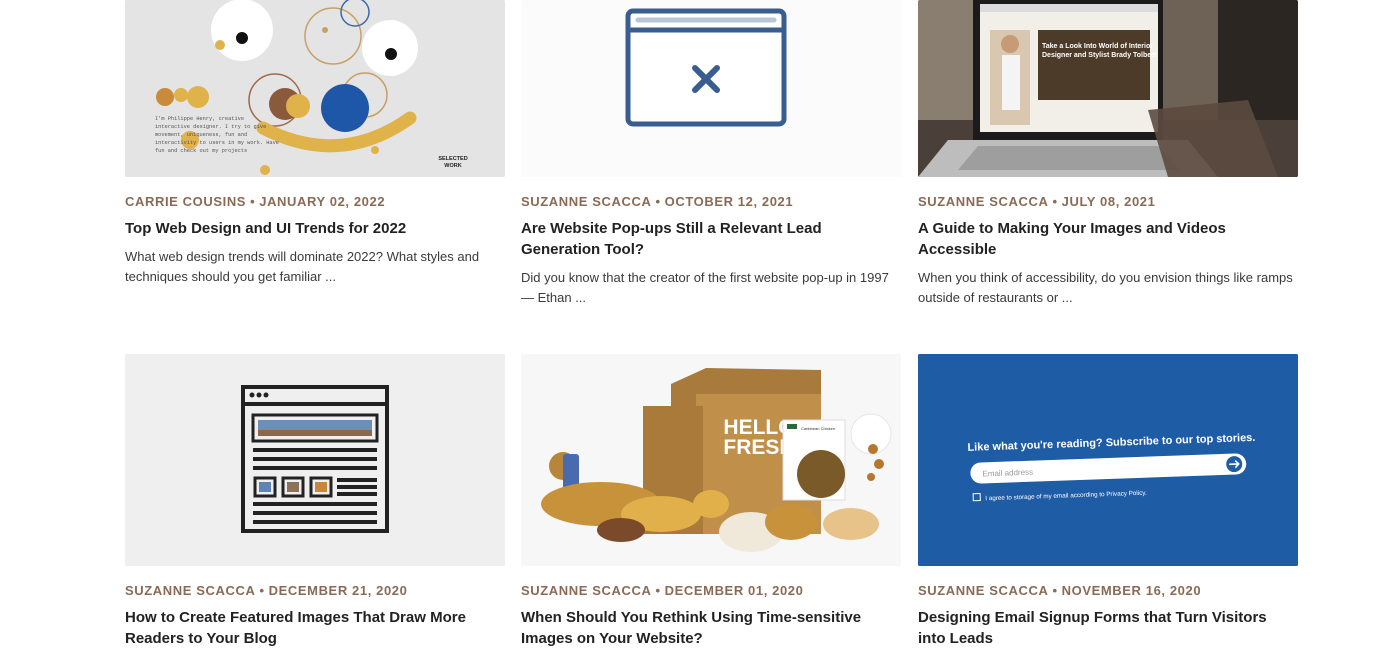 The image size is (1400, 656). I want to click on email-placeholder: Email address, so click(1007, 473).